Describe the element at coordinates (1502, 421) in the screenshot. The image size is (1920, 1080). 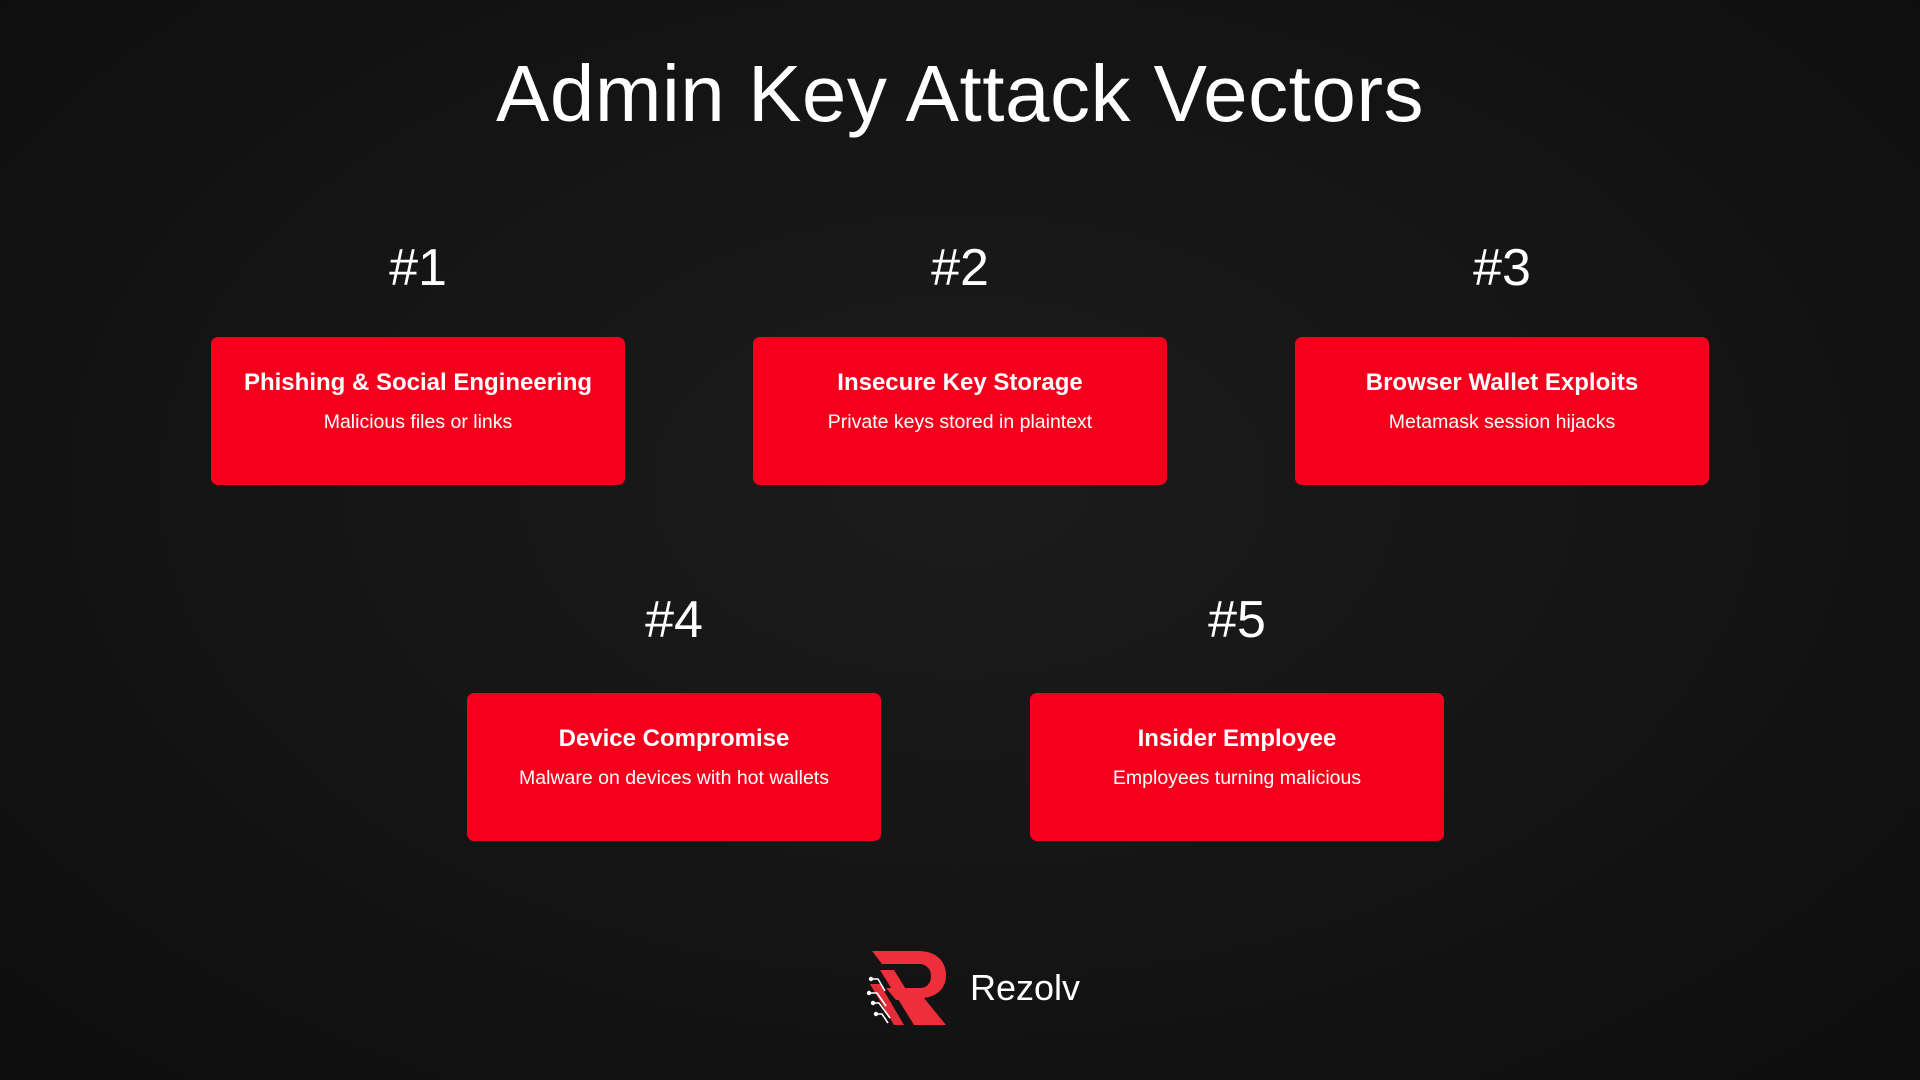
I see `vector-description-3: Metamask session hijacks` at that location.